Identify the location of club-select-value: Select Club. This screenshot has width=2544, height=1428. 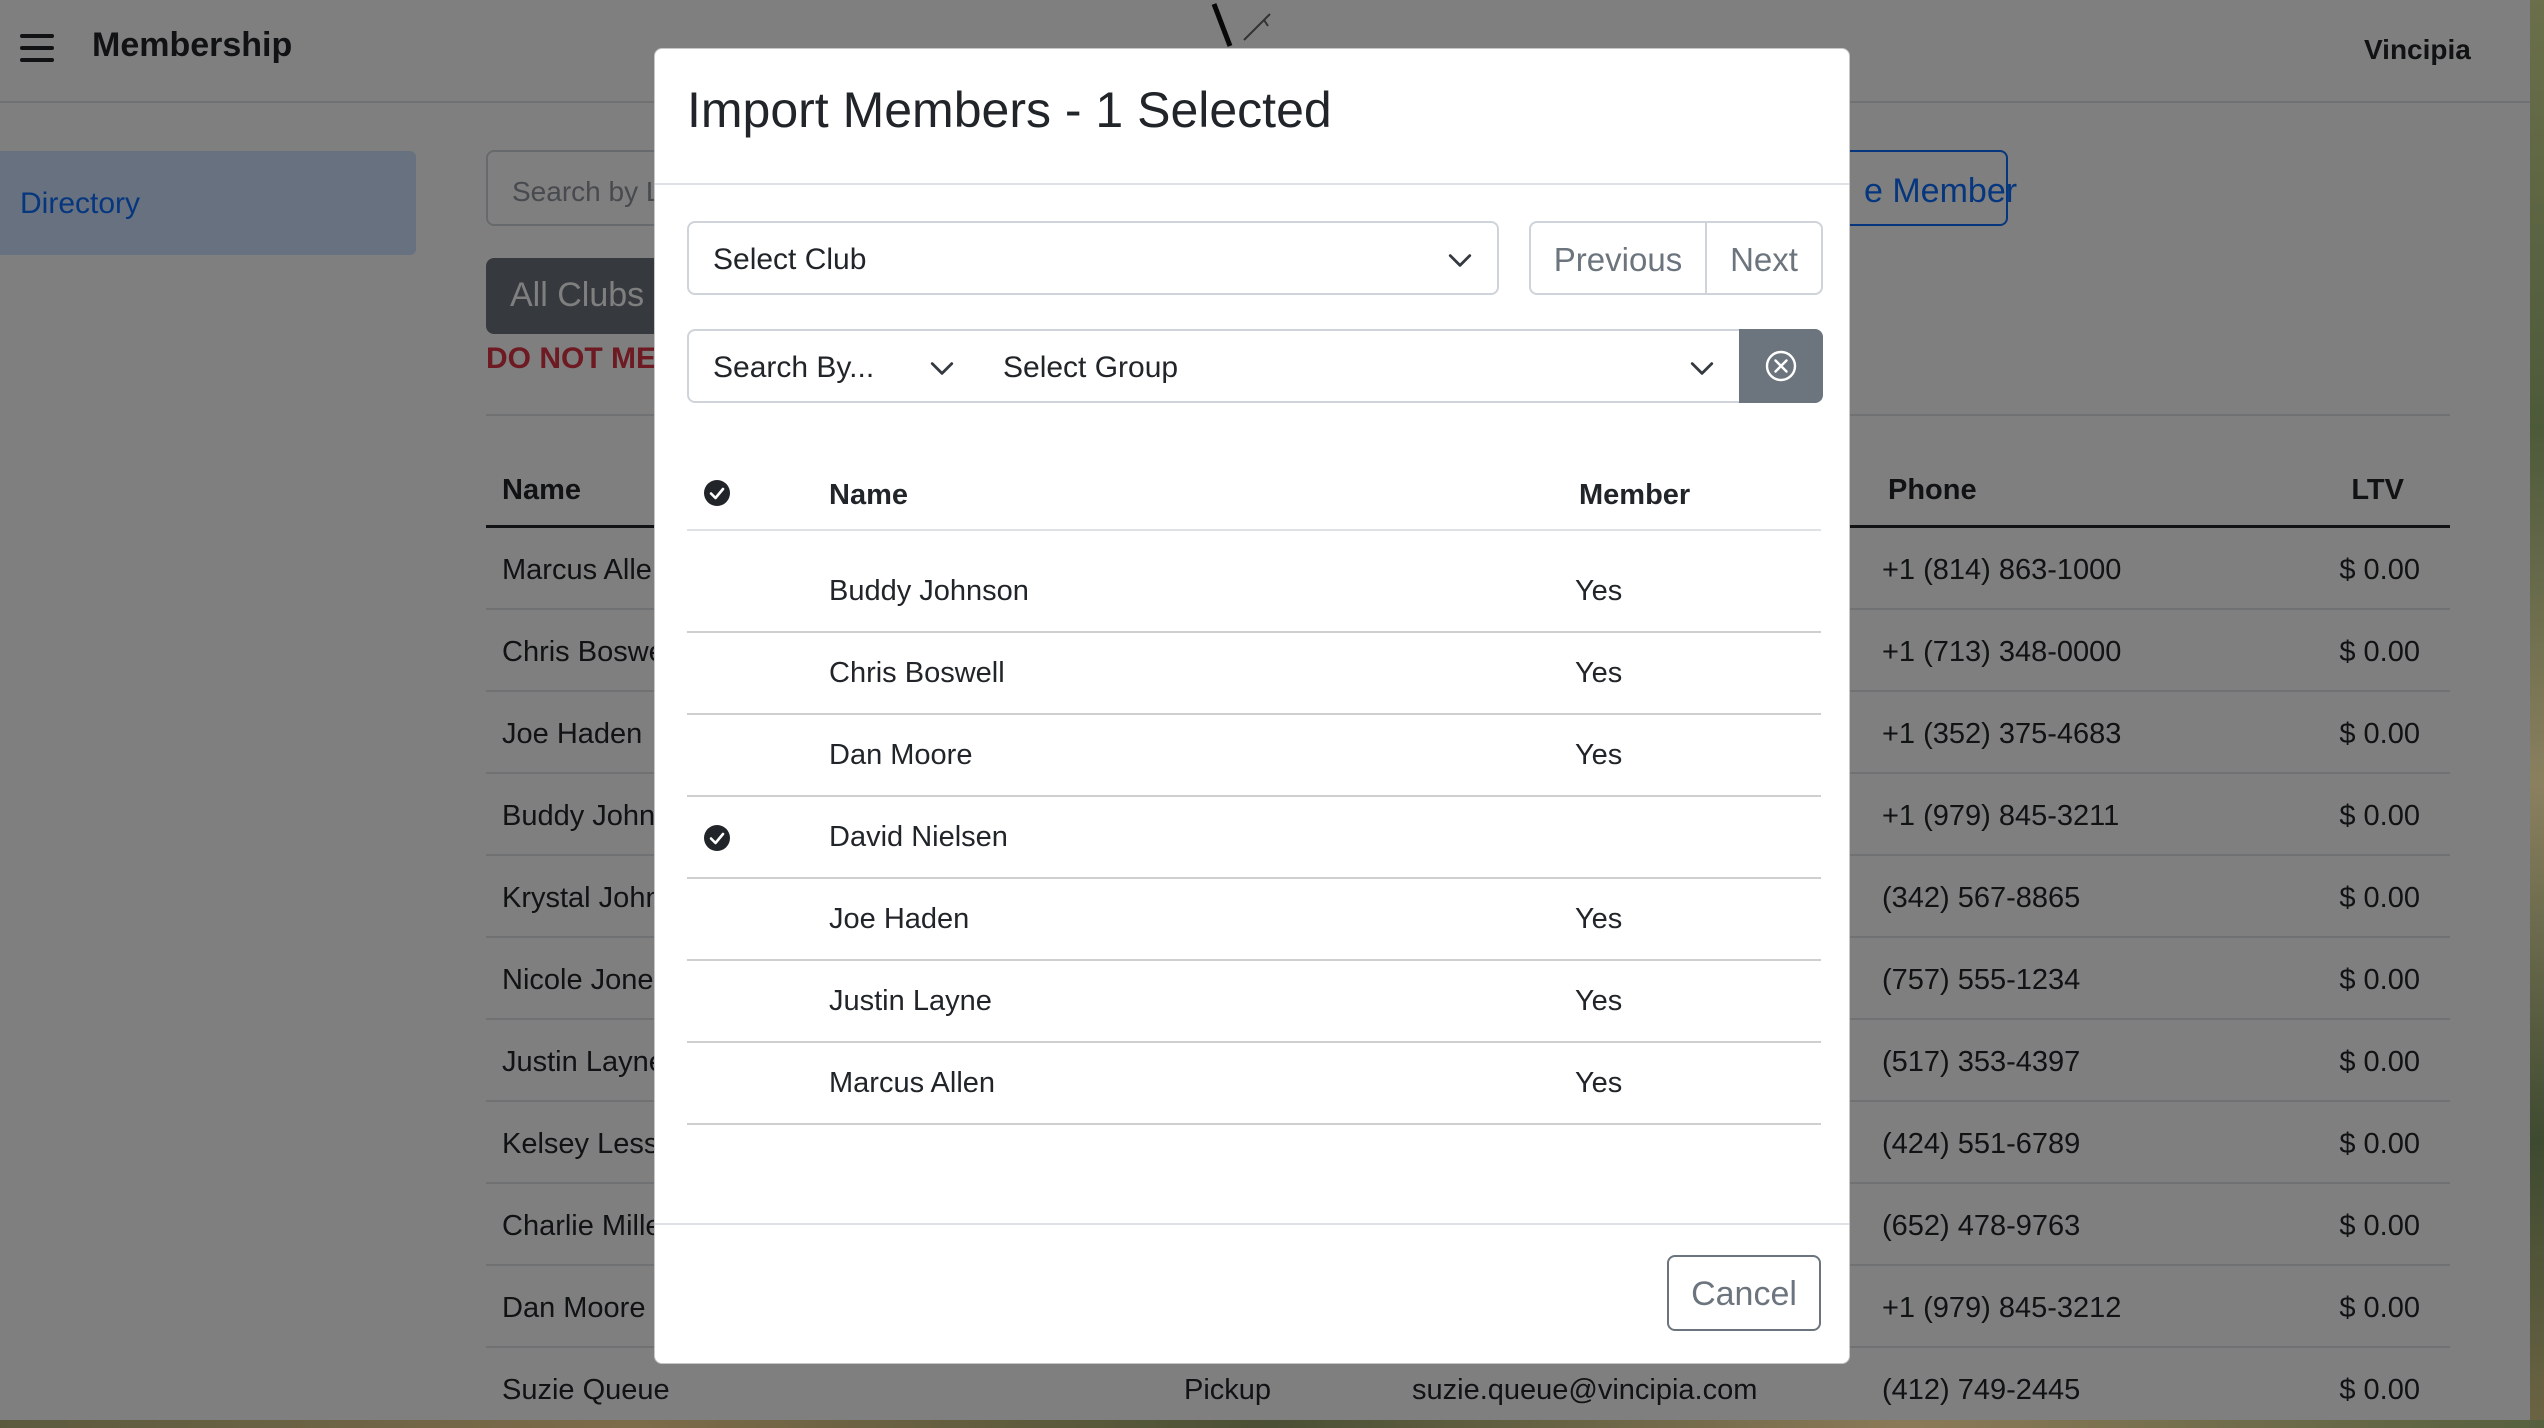
(790, 259).